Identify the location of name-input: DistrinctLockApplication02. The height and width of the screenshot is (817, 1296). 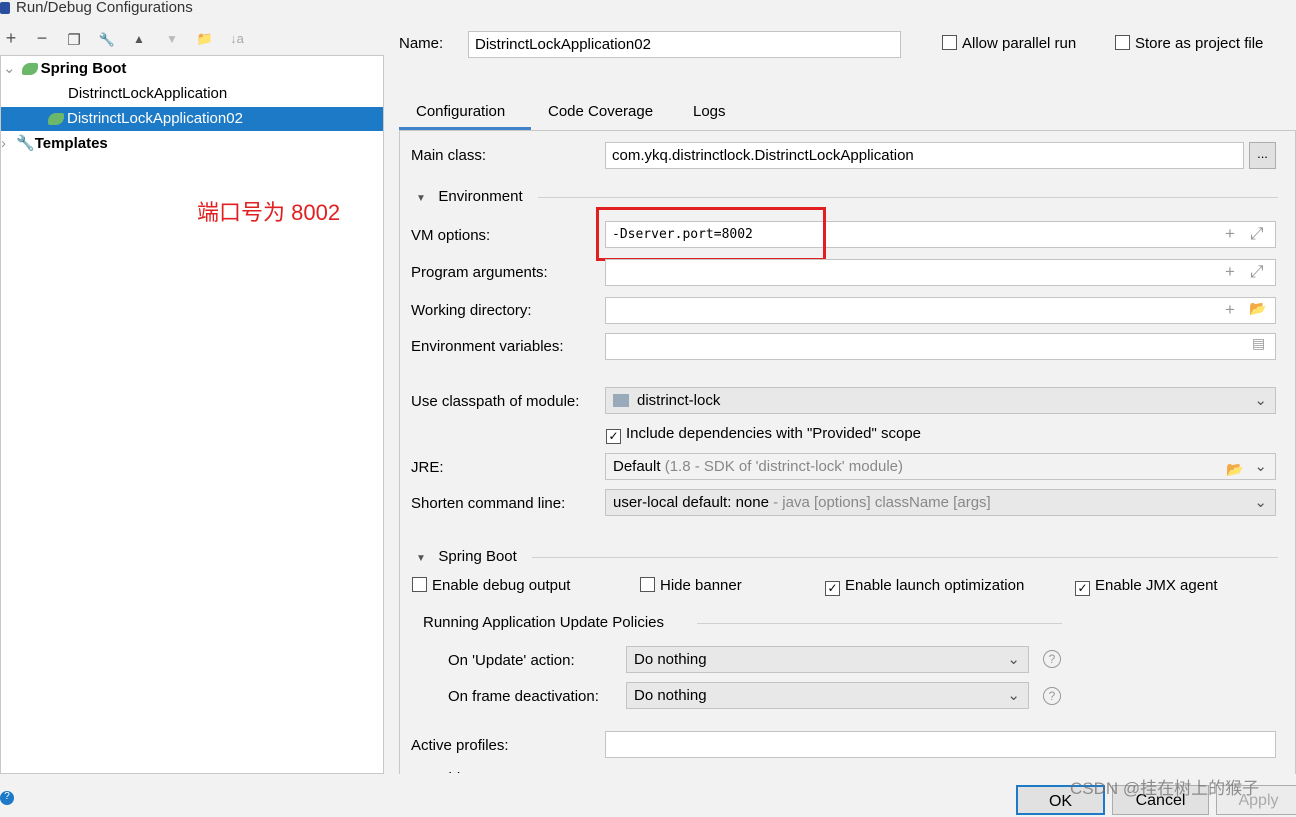
(684, 44).